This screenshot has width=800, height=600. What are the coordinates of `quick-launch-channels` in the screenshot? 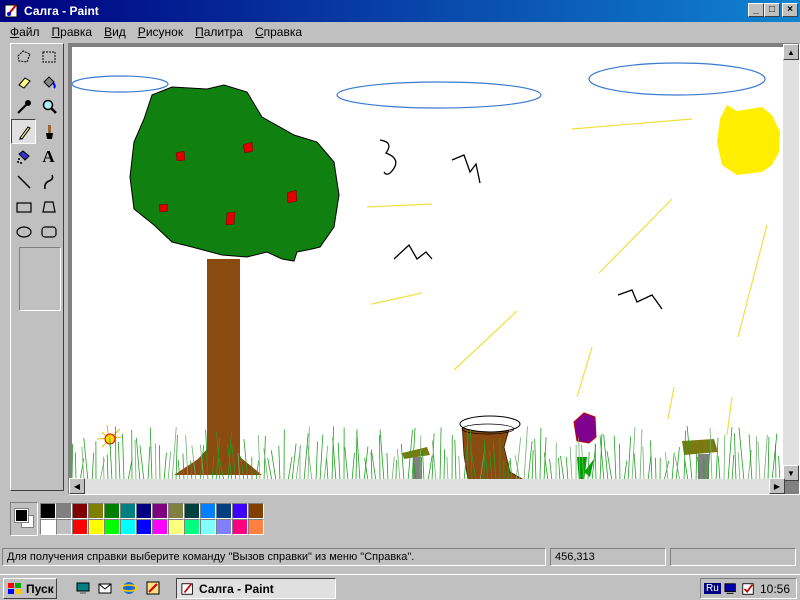 It's located at (153, 588).